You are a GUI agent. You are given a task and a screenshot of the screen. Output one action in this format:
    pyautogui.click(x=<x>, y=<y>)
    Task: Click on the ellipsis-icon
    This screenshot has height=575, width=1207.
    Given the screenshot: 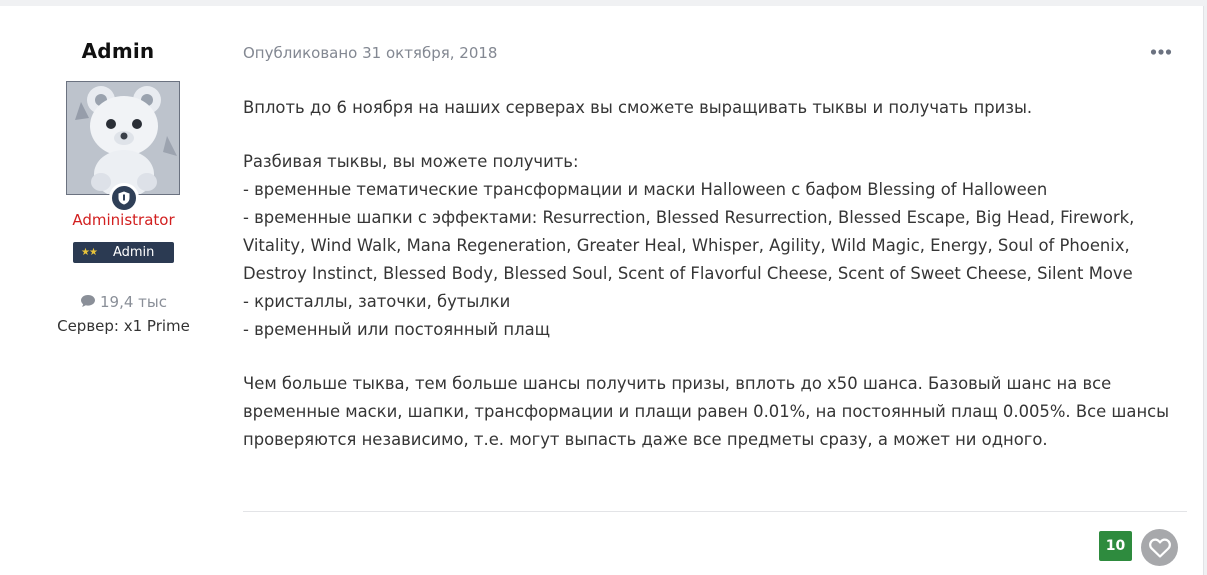 What is the action you would take?
    pyautogui.click(x=1161, y=51)
    